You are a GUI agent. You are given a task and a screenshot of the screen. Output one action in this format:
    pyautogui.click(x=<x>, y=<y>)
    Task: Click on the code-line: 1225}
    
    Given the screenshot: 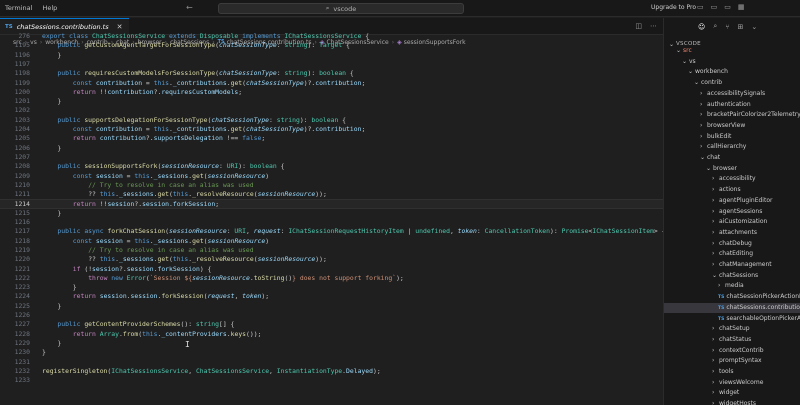 What is the action you would take?
    pyautogui.click(x=331, y=306)
    